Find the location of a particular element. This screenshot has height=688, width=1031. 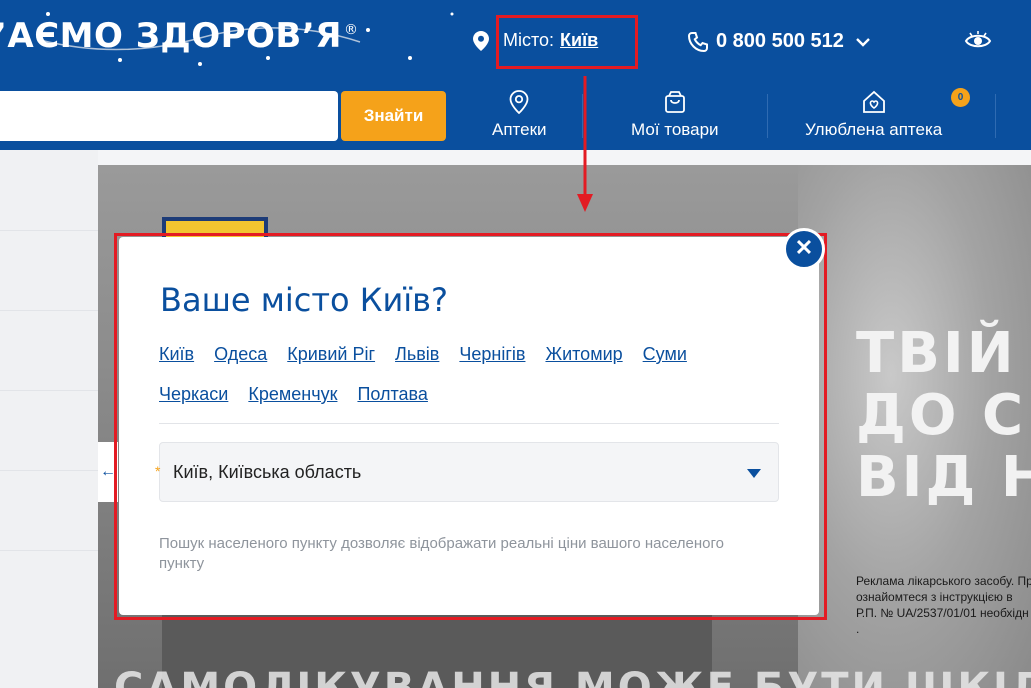

site-logo: ʼАЄМО ЗДОРОВ’Я ® is located at coordinates (179, 36).